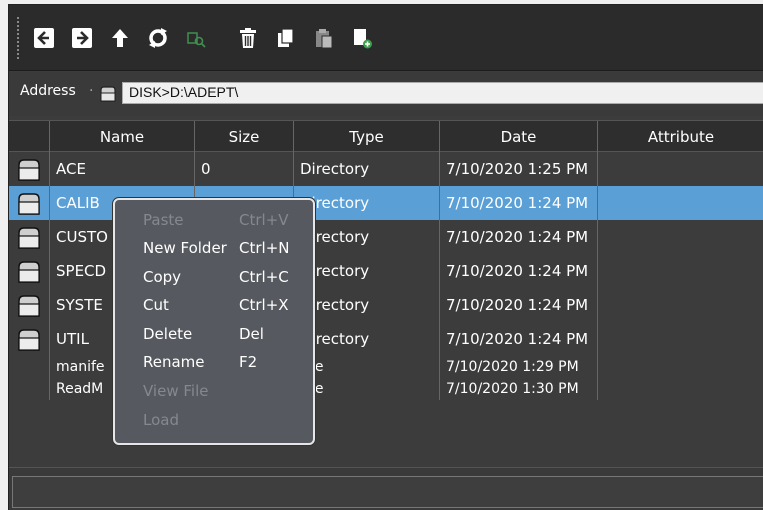  What do you see at coordinates (174, 362) in the screenshot?
I see `context-menu-item-label: Rename` at bounding box center [174, 362].